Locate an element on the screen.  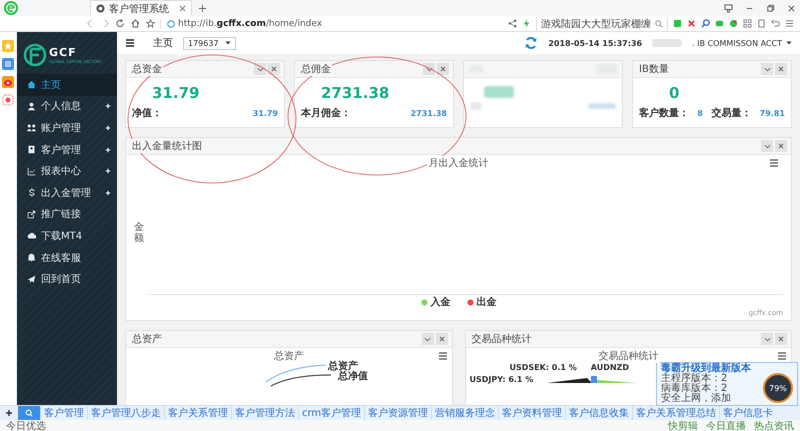
share-icon is located at coordinates (512, 23).